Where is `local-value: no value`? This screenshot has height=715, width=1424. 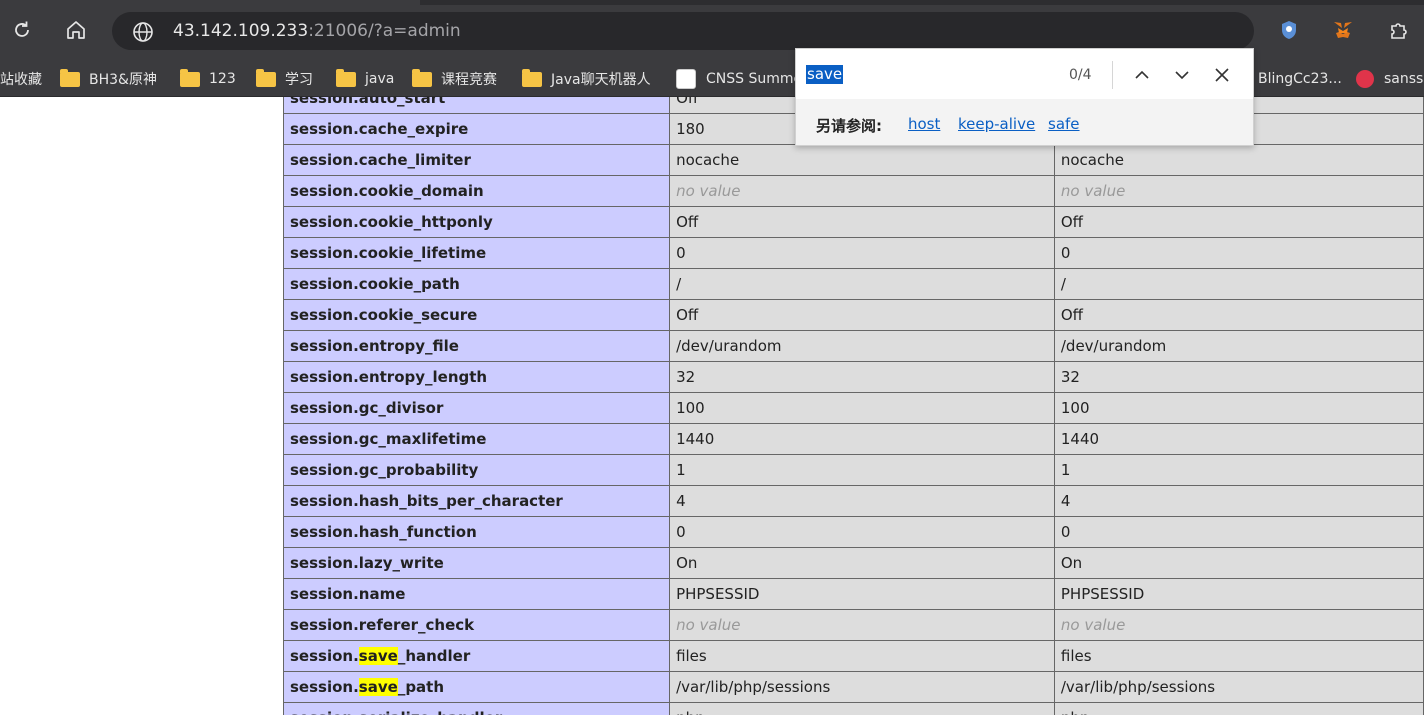 local-value: no value is located at coordinates (862, 191).